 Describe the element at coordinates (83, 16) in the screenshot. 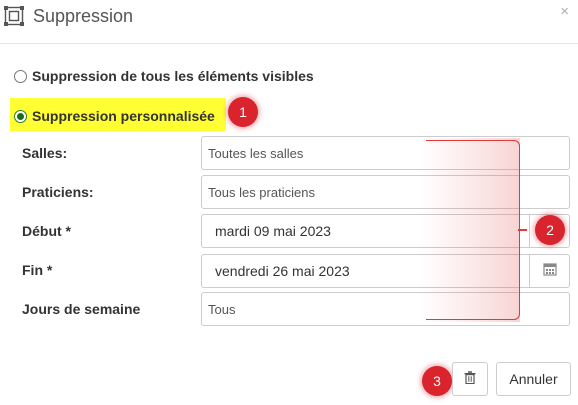

I see `dialog-title: Suppression` at that location.